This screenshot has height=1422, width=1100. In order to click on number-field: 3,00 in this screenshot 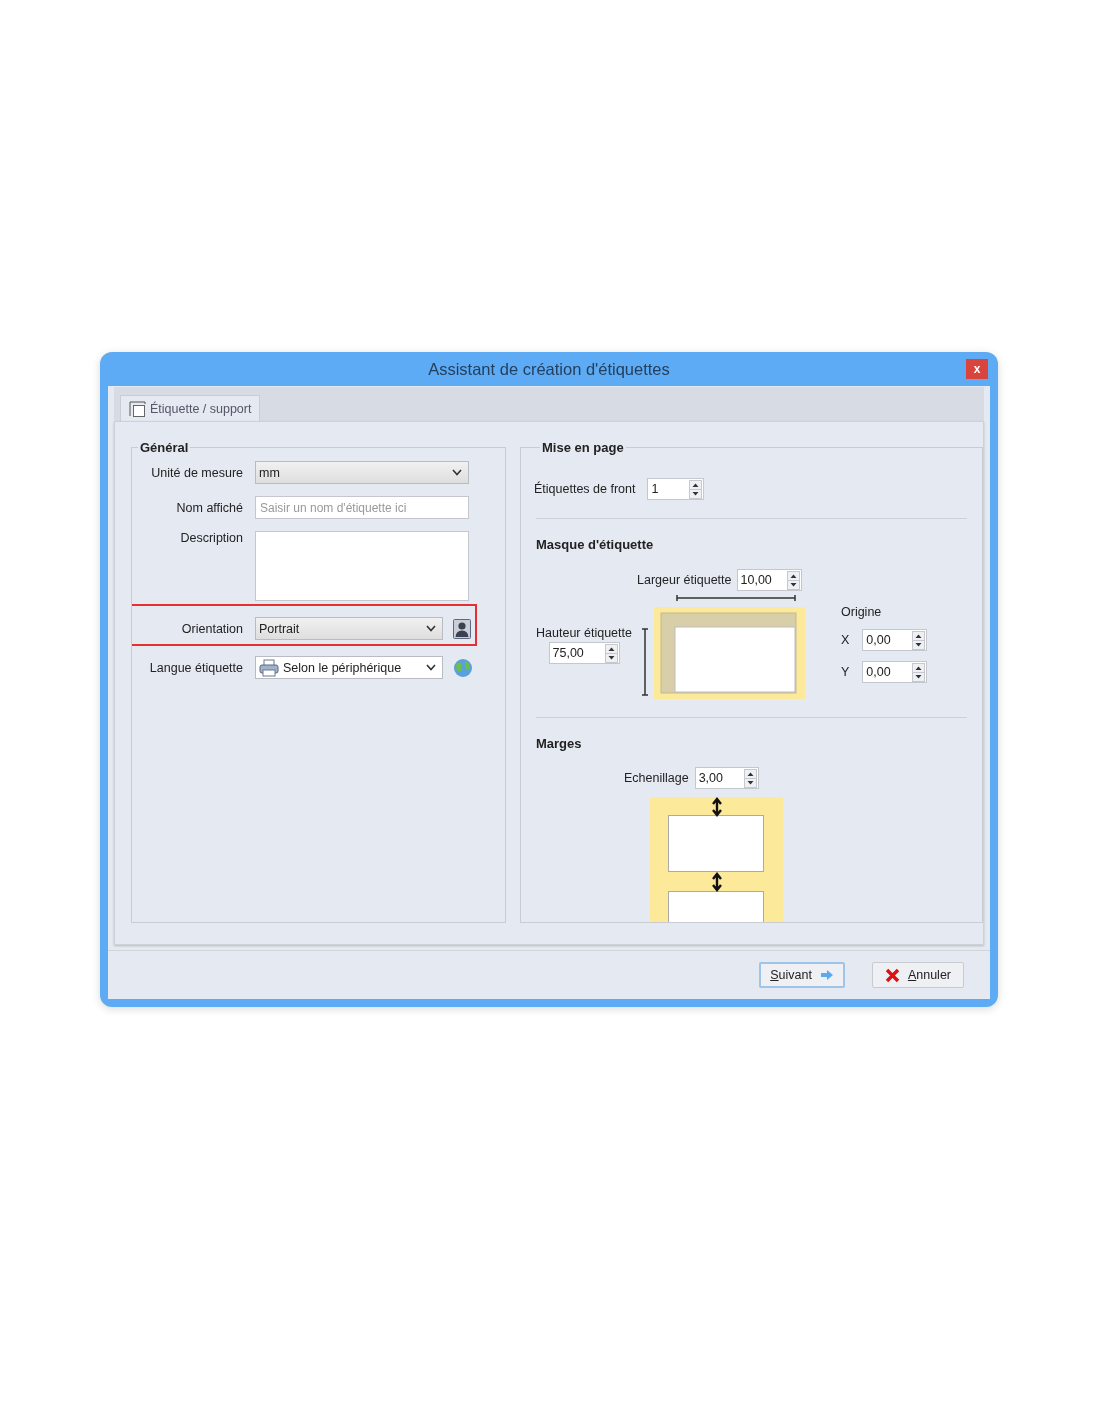, I will do `click(726, 778)`.